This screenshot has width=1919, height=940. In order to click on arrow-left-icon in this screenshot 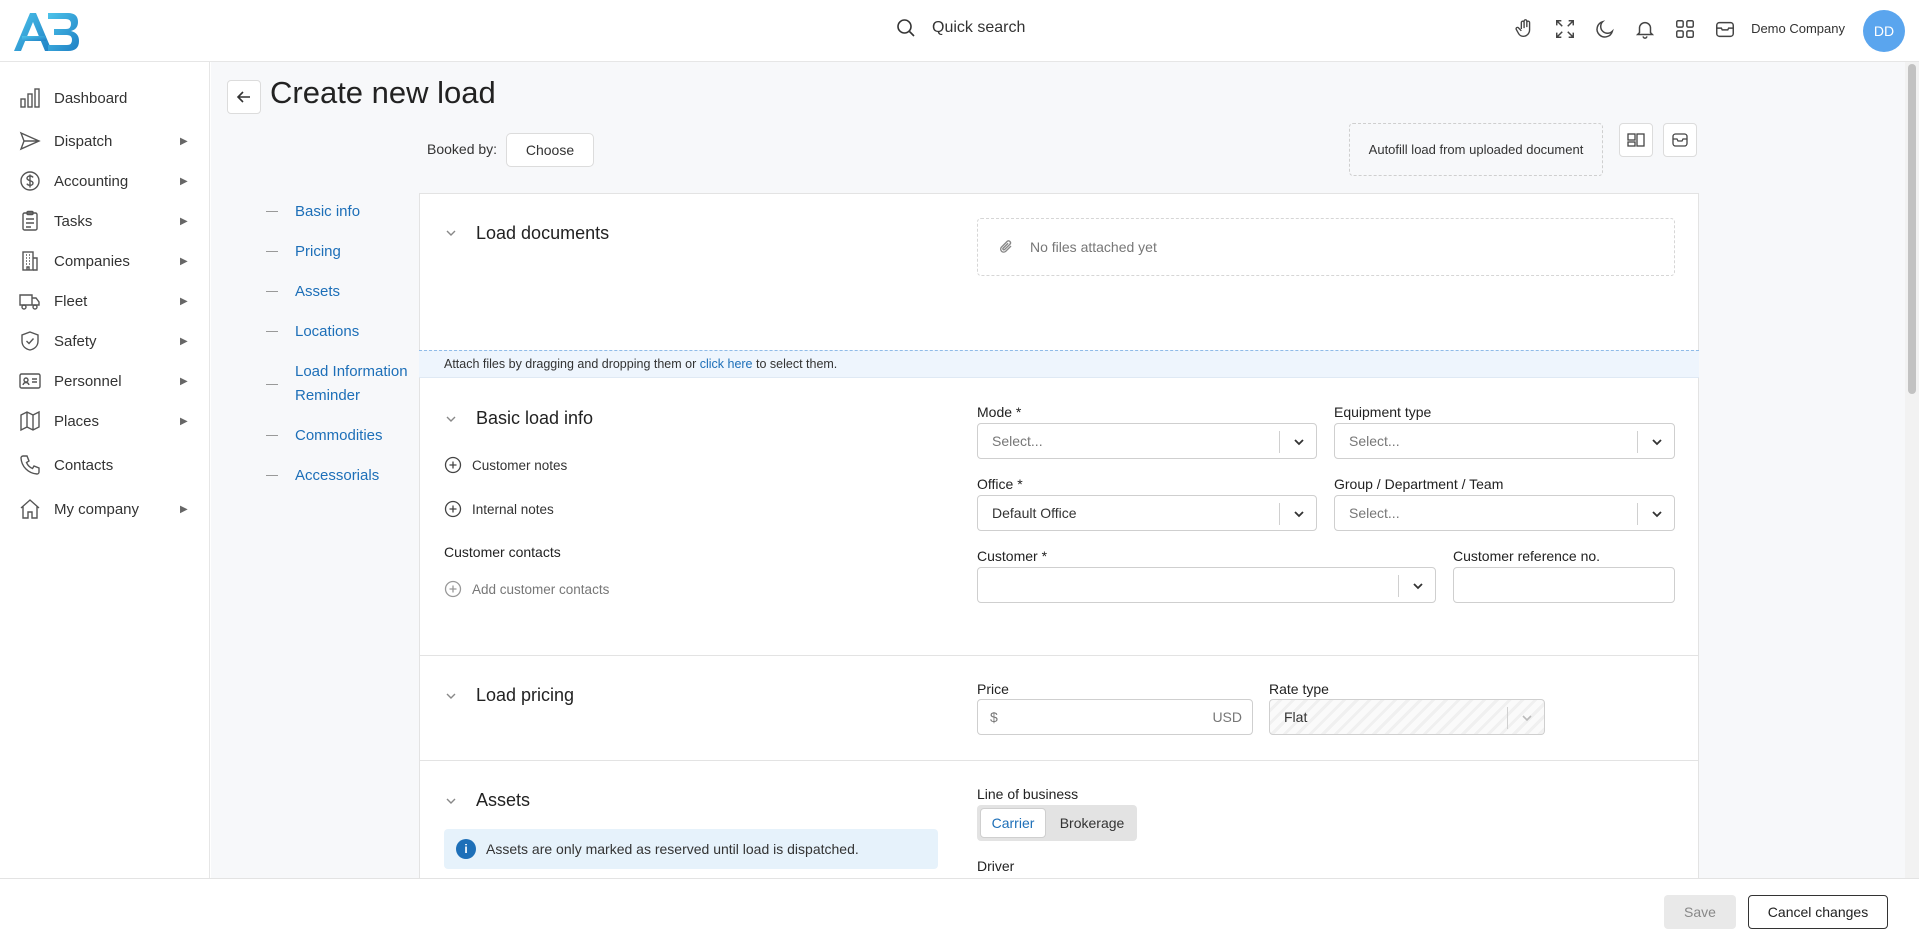, I will do `click(244, 97)`.